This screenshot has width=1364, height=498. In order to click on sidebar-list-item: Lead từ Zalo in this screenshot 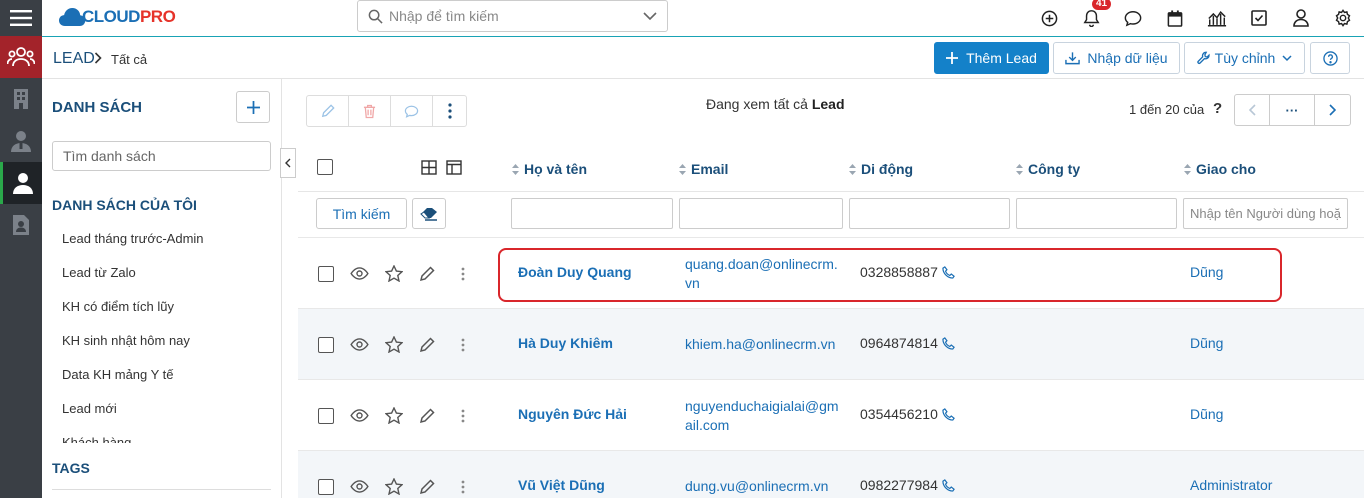, I will do `click(167, 280)`.